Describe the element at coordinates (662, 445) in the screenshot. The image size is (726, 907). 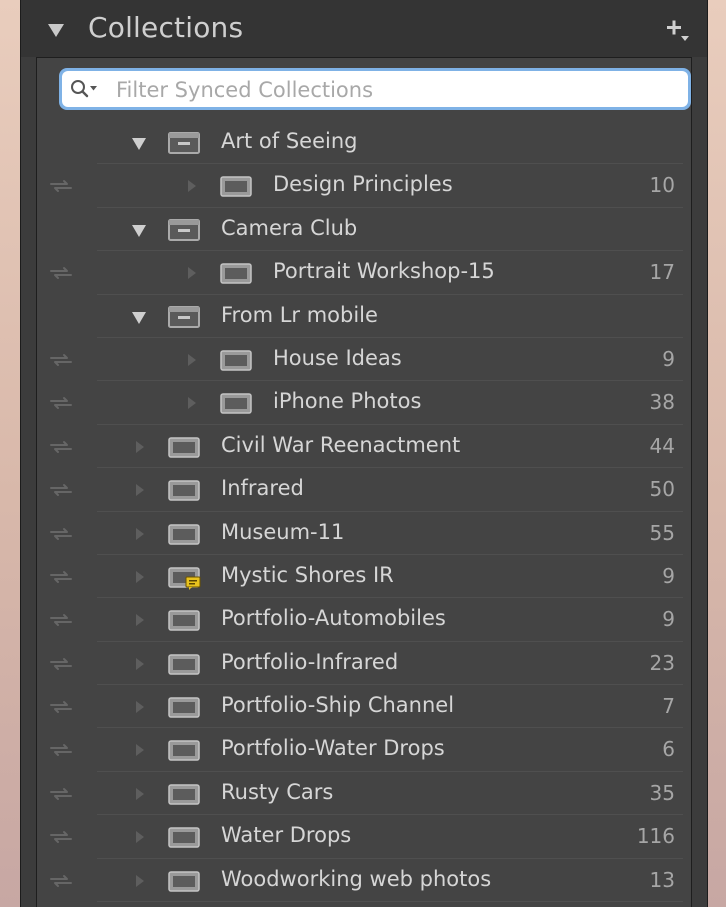
I see `photo-count: 44` at that location.